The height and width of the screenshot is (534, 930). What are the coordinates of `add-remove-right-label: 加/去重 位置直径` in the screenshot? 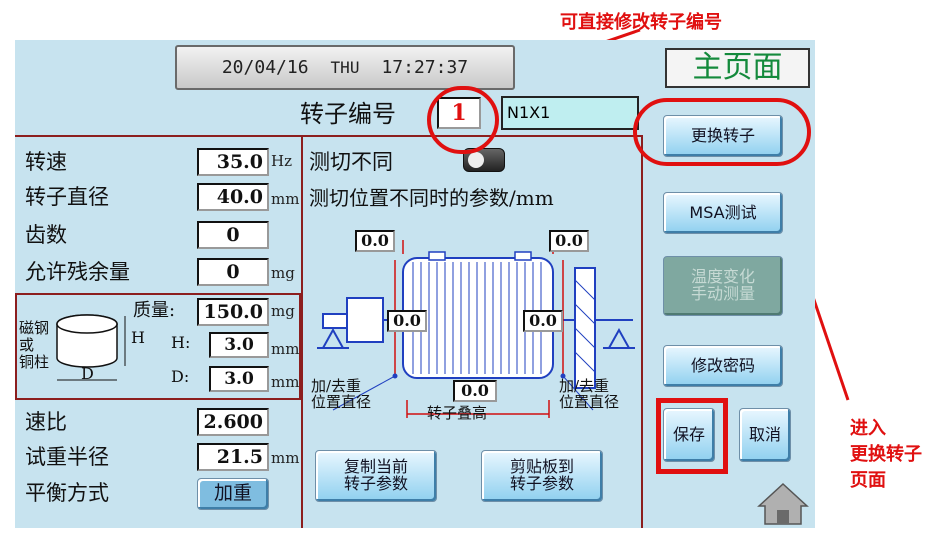 It's located at (589, 394).